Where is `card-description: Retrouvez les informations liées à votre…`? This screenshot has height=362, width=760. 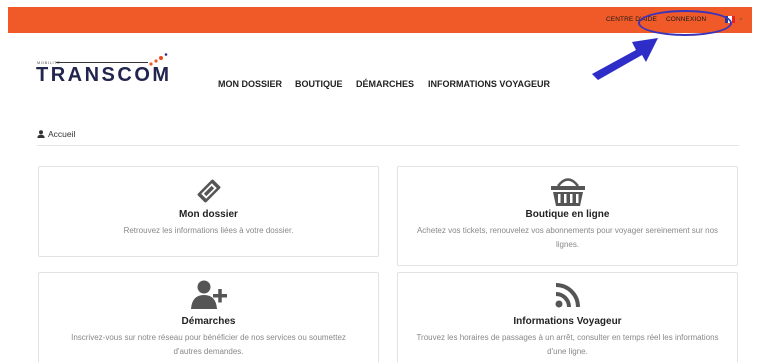 card-description: Retrouvez les informations liées à votre… is located at coordinates (208, 230).